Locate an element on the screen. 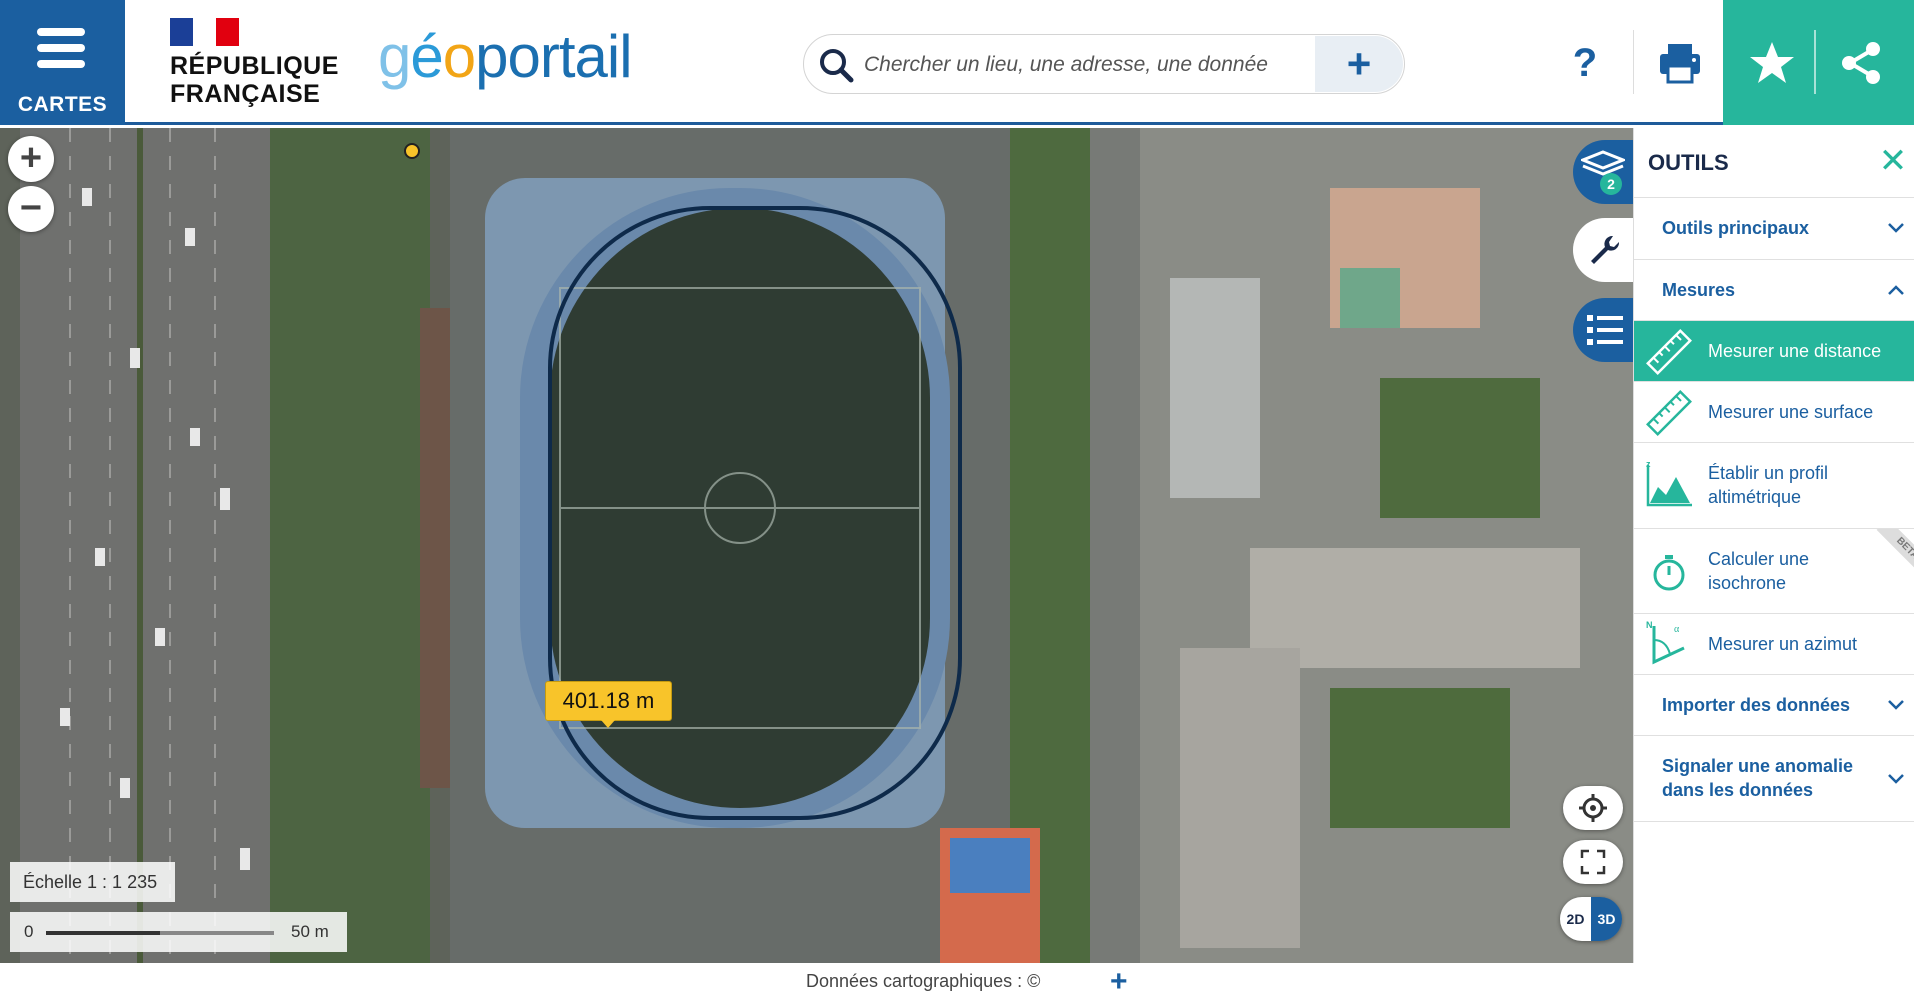  tools-button is located at coordinates (1603, 250).